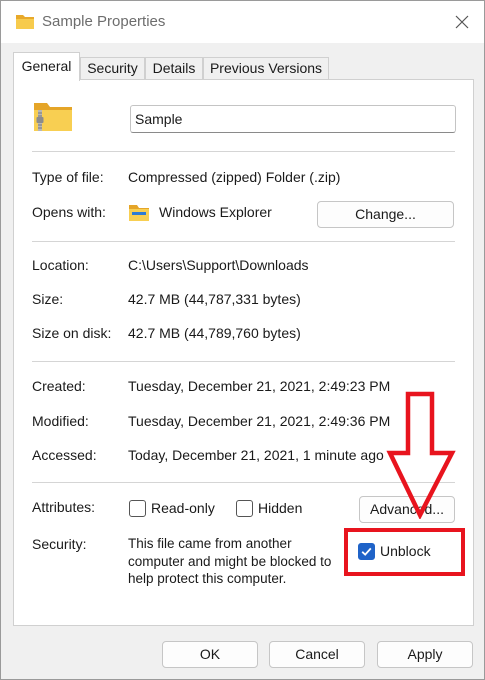 Image resolution: width=485 pixels, height=680 pixels. Describe the element at coordinates (139, 213) in the screenshot. I see `windows-explorer-icon` at that location.